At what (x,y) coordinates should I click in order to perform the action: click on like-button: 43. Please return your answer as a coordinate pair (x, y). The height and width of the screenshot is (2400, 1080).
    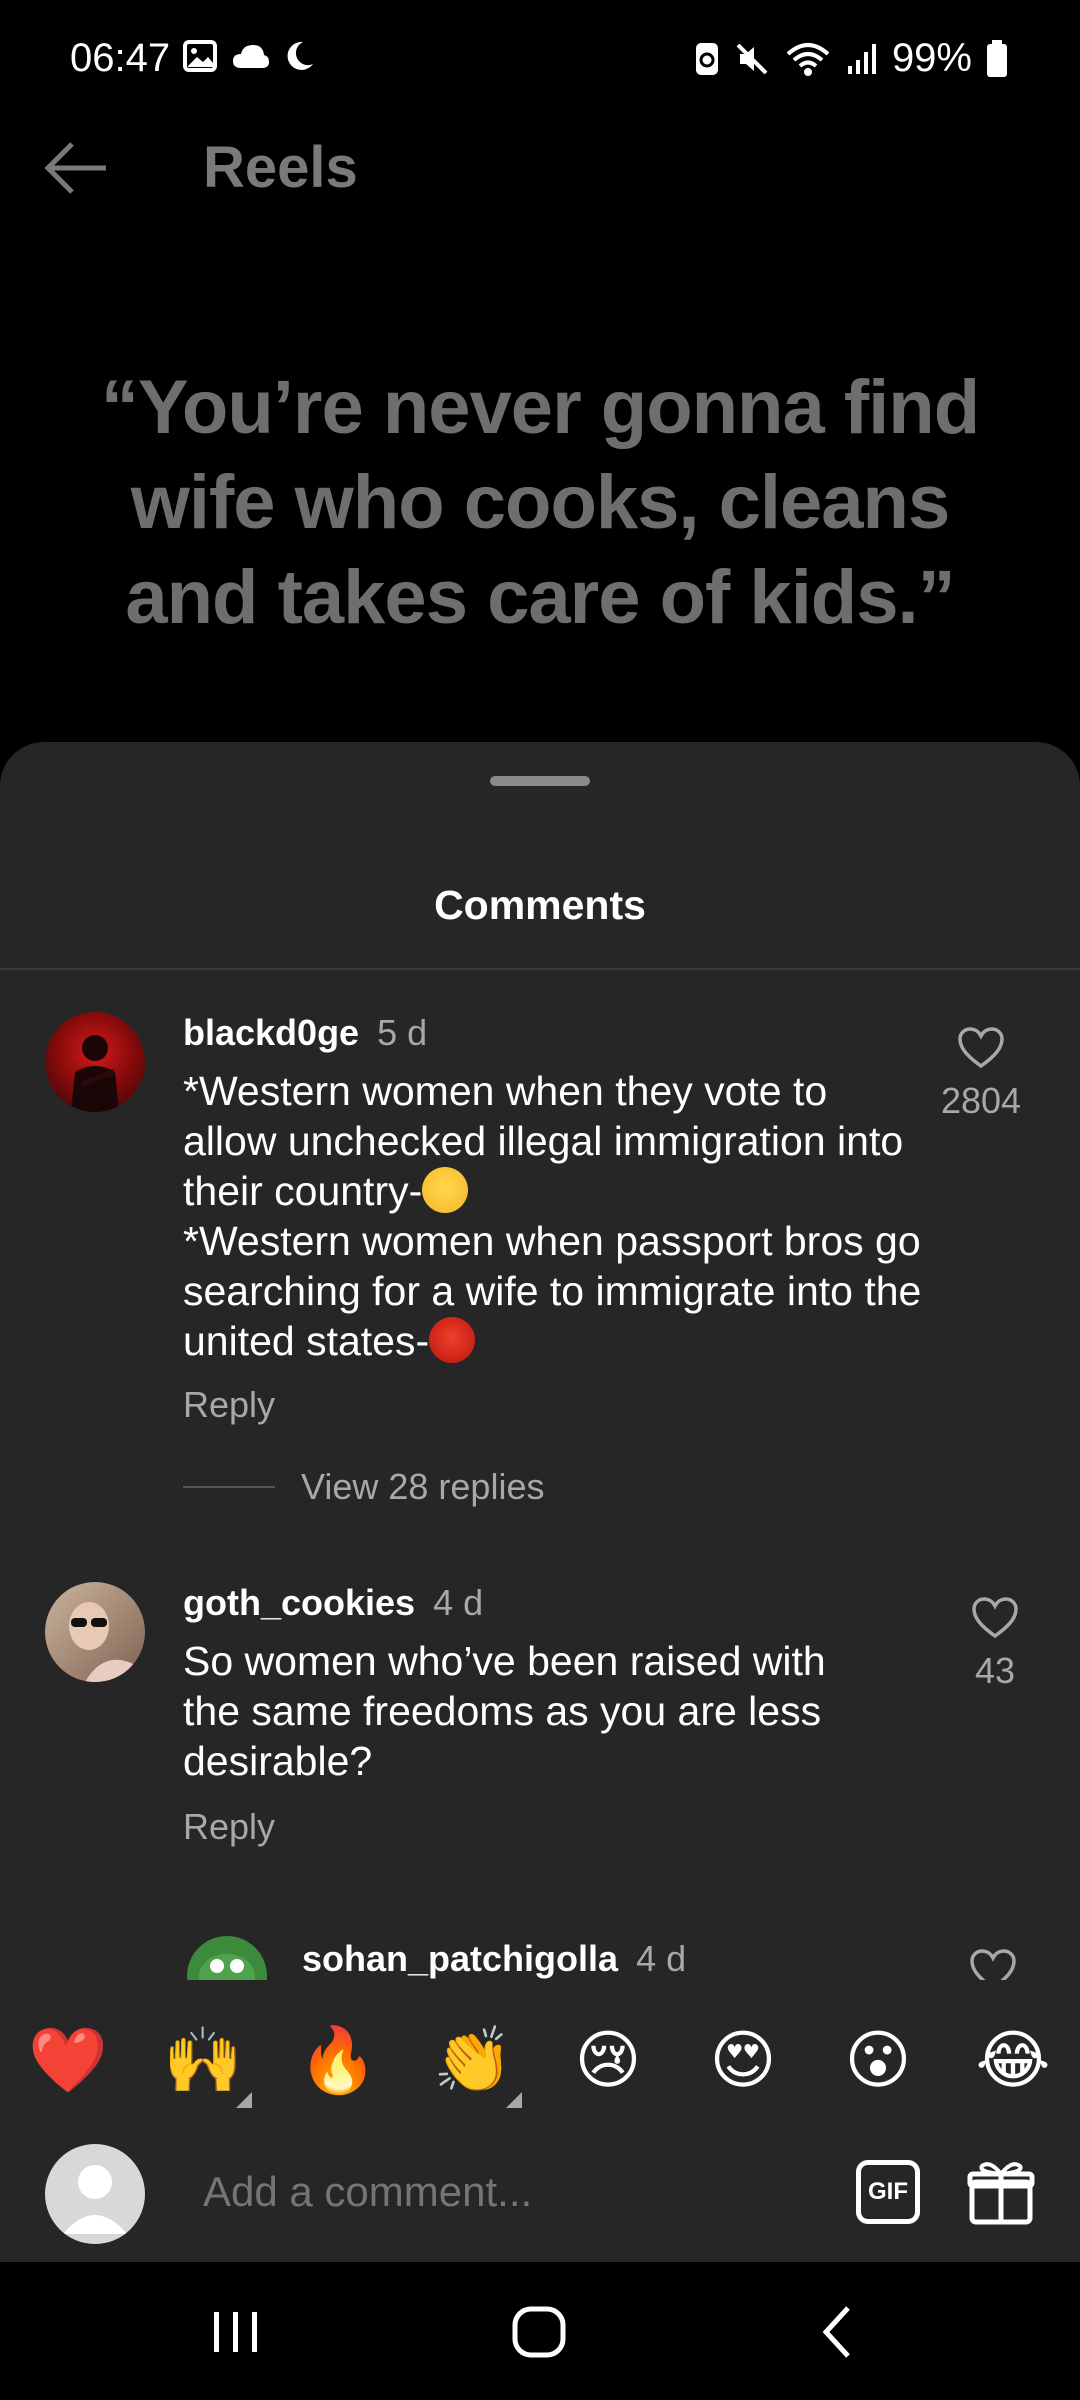
    Looking at the image, I should click on (995, 1644).